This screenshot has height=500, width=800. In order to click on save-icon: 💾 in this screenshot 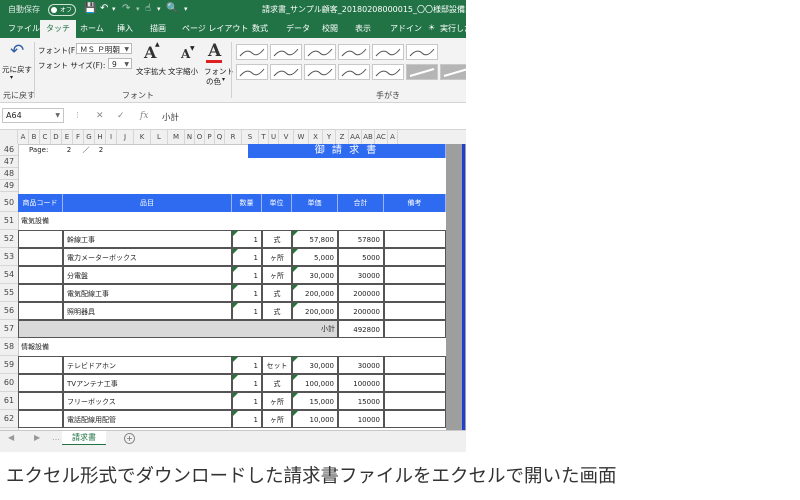, I will do `click(90, 8)`.